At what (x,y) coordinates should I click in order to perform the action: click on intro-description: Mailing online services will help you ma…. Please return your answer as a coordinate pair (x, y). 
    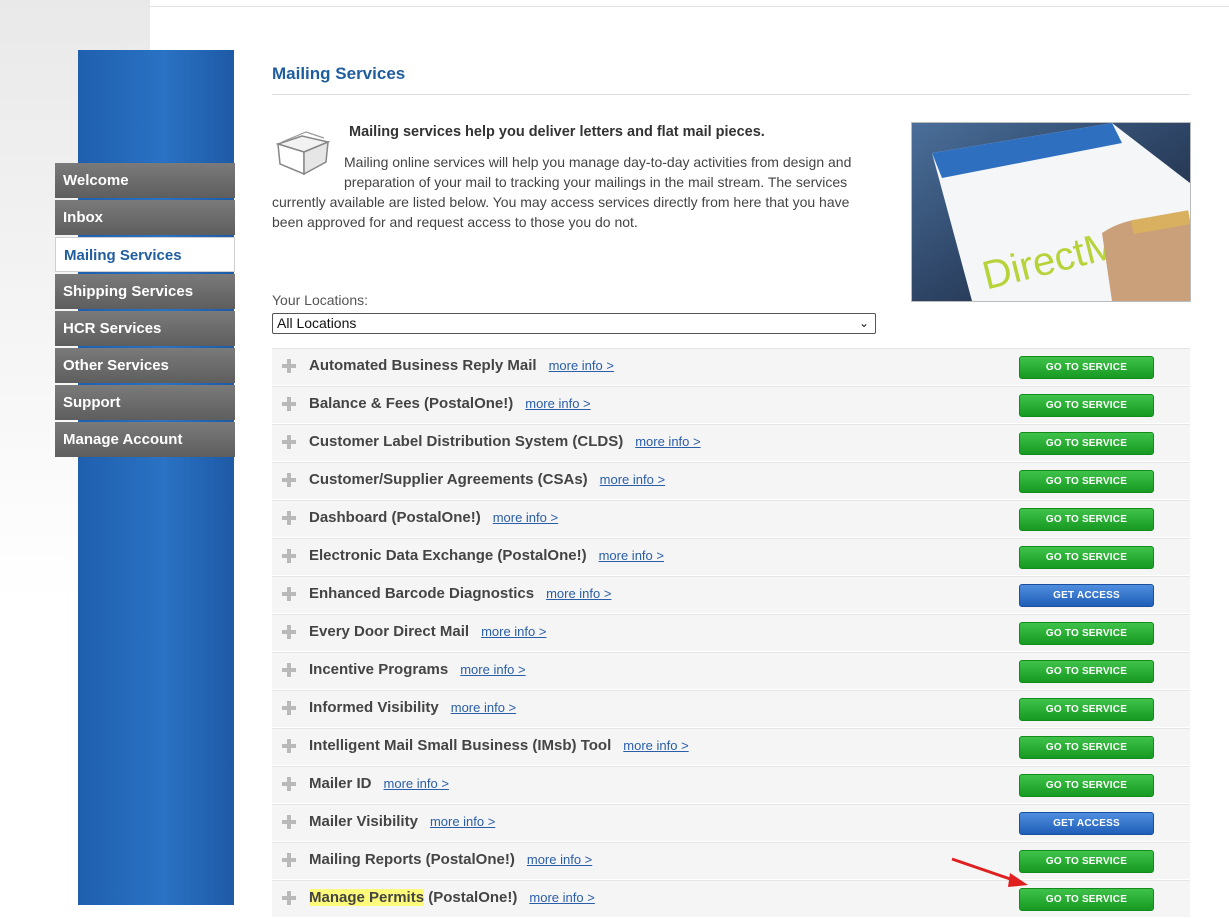
    Looking at the image, I should click on (562, 192).